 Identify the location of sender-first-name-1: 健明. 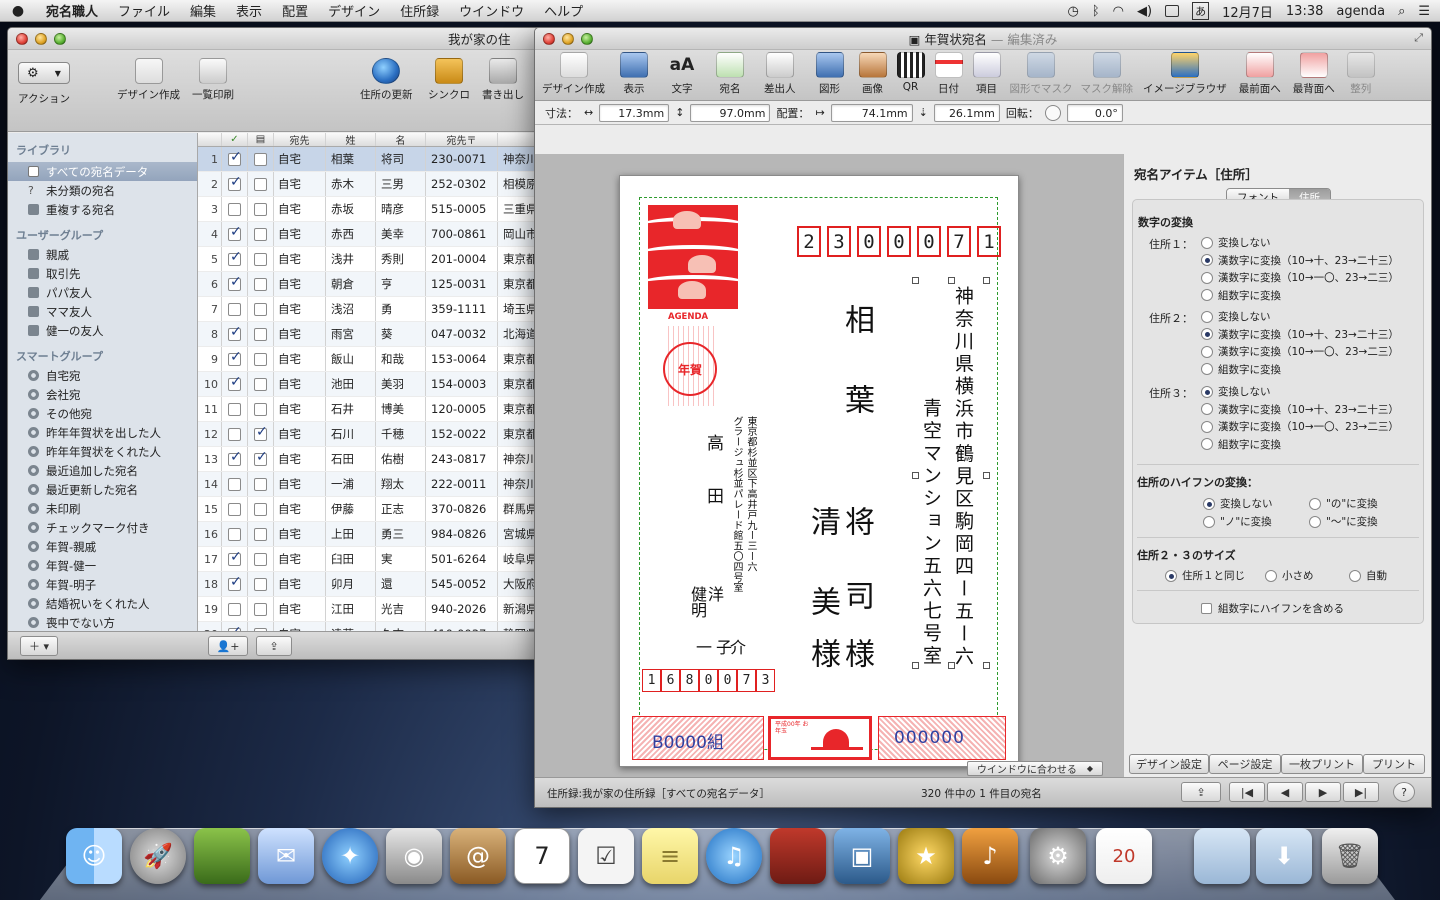
(697, 602).